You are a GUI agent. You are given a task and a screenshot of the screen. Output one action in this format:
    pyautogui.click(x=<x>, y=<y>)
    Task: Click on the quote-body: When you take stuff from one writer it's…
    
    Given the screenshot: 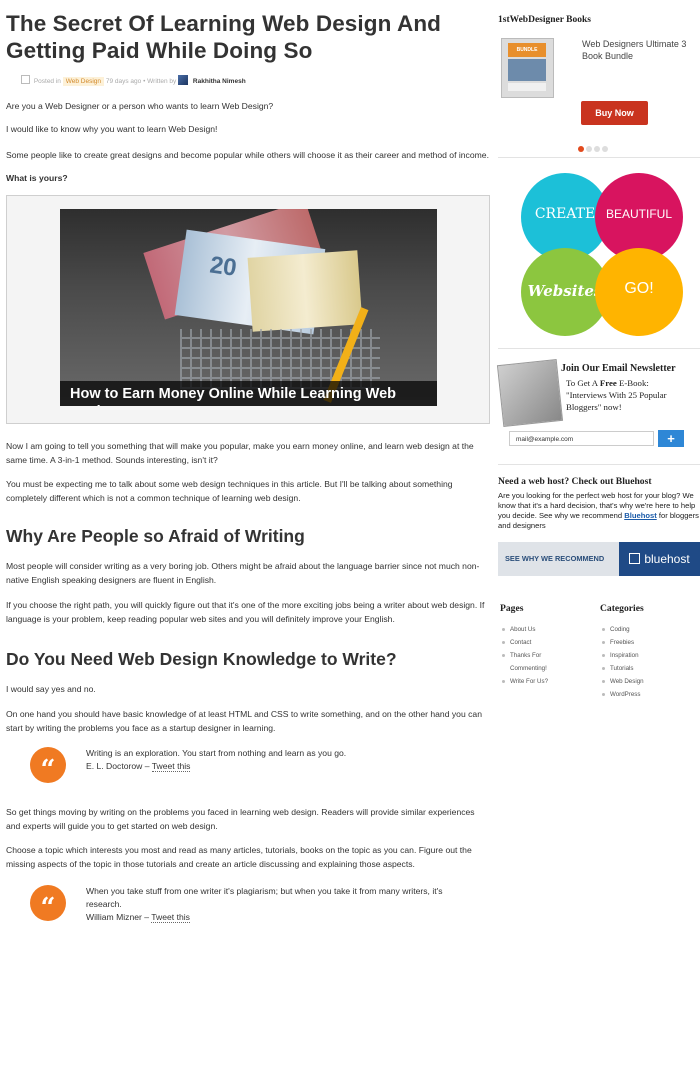 What is the action you would take?
    pyautogui.click(x=264, y=897)
    